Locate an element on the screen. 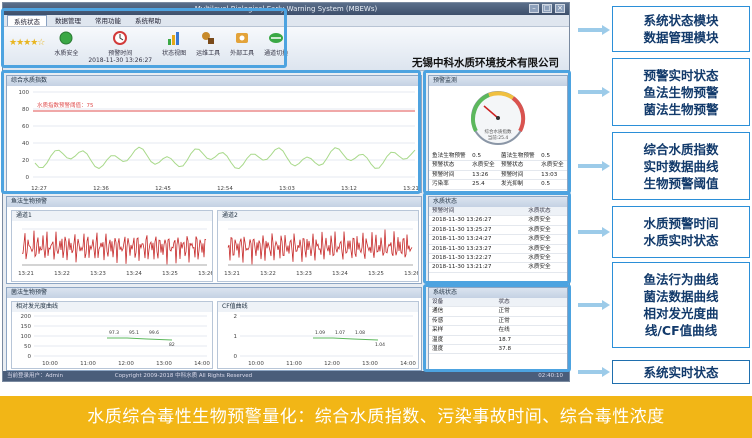  callout-box: 预警实时状态 鱼法生物预警 菌法生物预警 is located at coordinates (681, 92).